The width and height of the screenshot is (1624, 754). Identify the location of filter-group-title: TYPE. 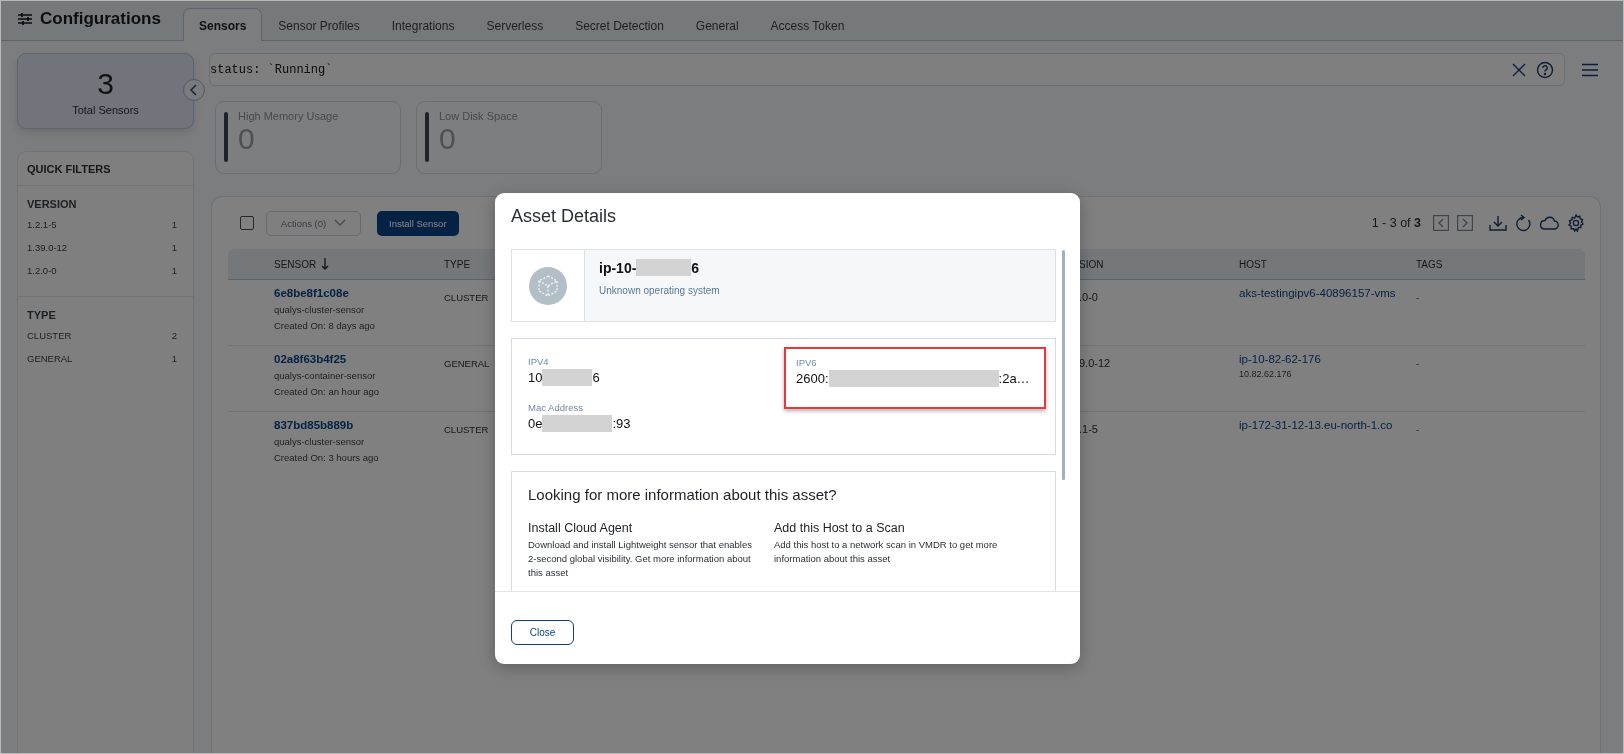
(42, 315).